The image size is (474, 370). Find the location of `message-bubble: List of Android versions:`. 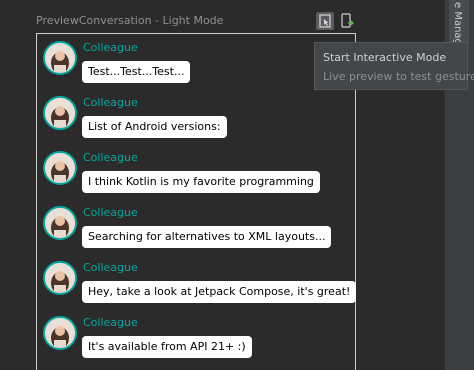

message-bubble: List of Android versions: is located at coordinates (154, 127).